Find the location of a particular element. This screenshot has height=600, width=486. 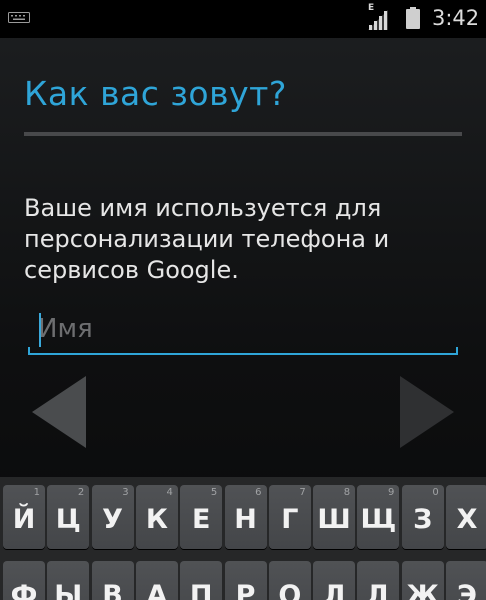

key-label: Р is located at coordinates (245, 590).